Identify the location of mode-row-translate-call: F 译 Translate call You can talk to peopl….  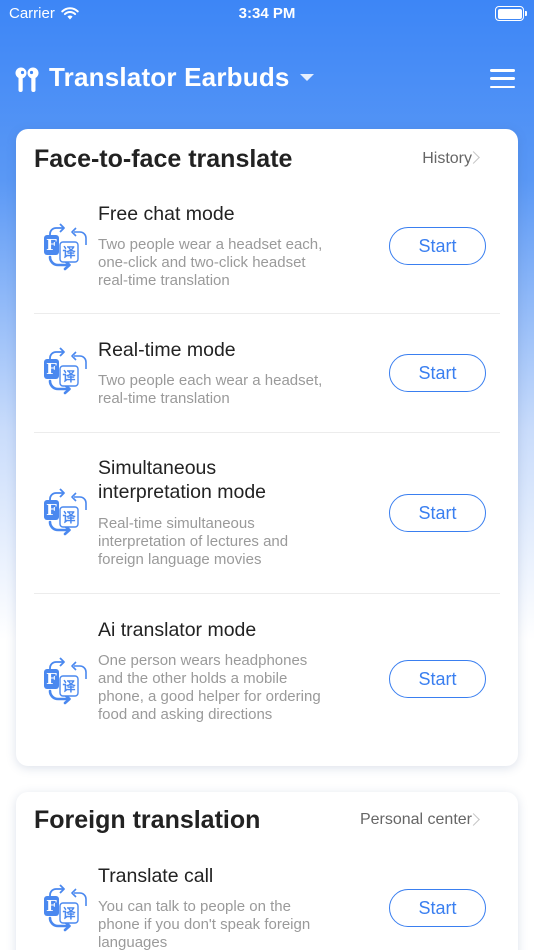
(267, 900).